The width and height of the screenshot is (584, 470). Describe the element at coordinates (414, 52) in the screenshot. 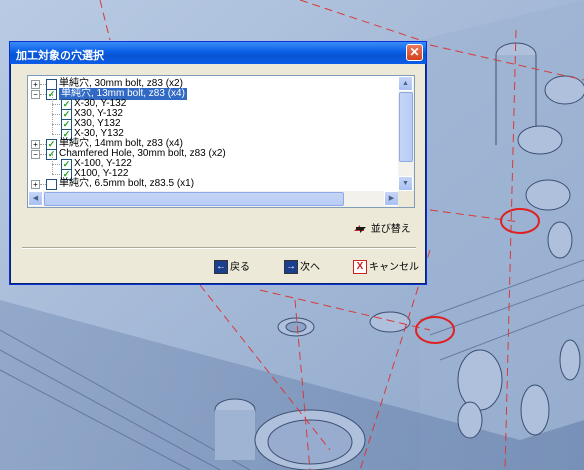

I see `close-button: ✕` at that location.